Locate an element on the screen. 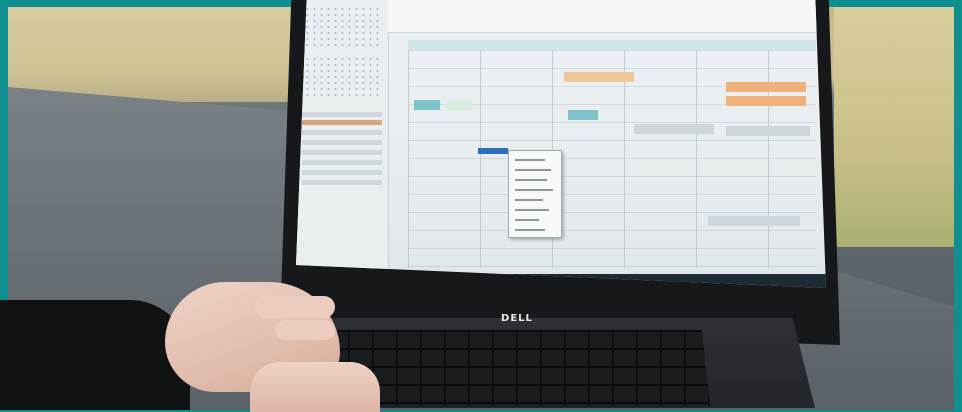 The height and width of the screenshot is (412, 962). second-hand is located at coordinates (315, 387).